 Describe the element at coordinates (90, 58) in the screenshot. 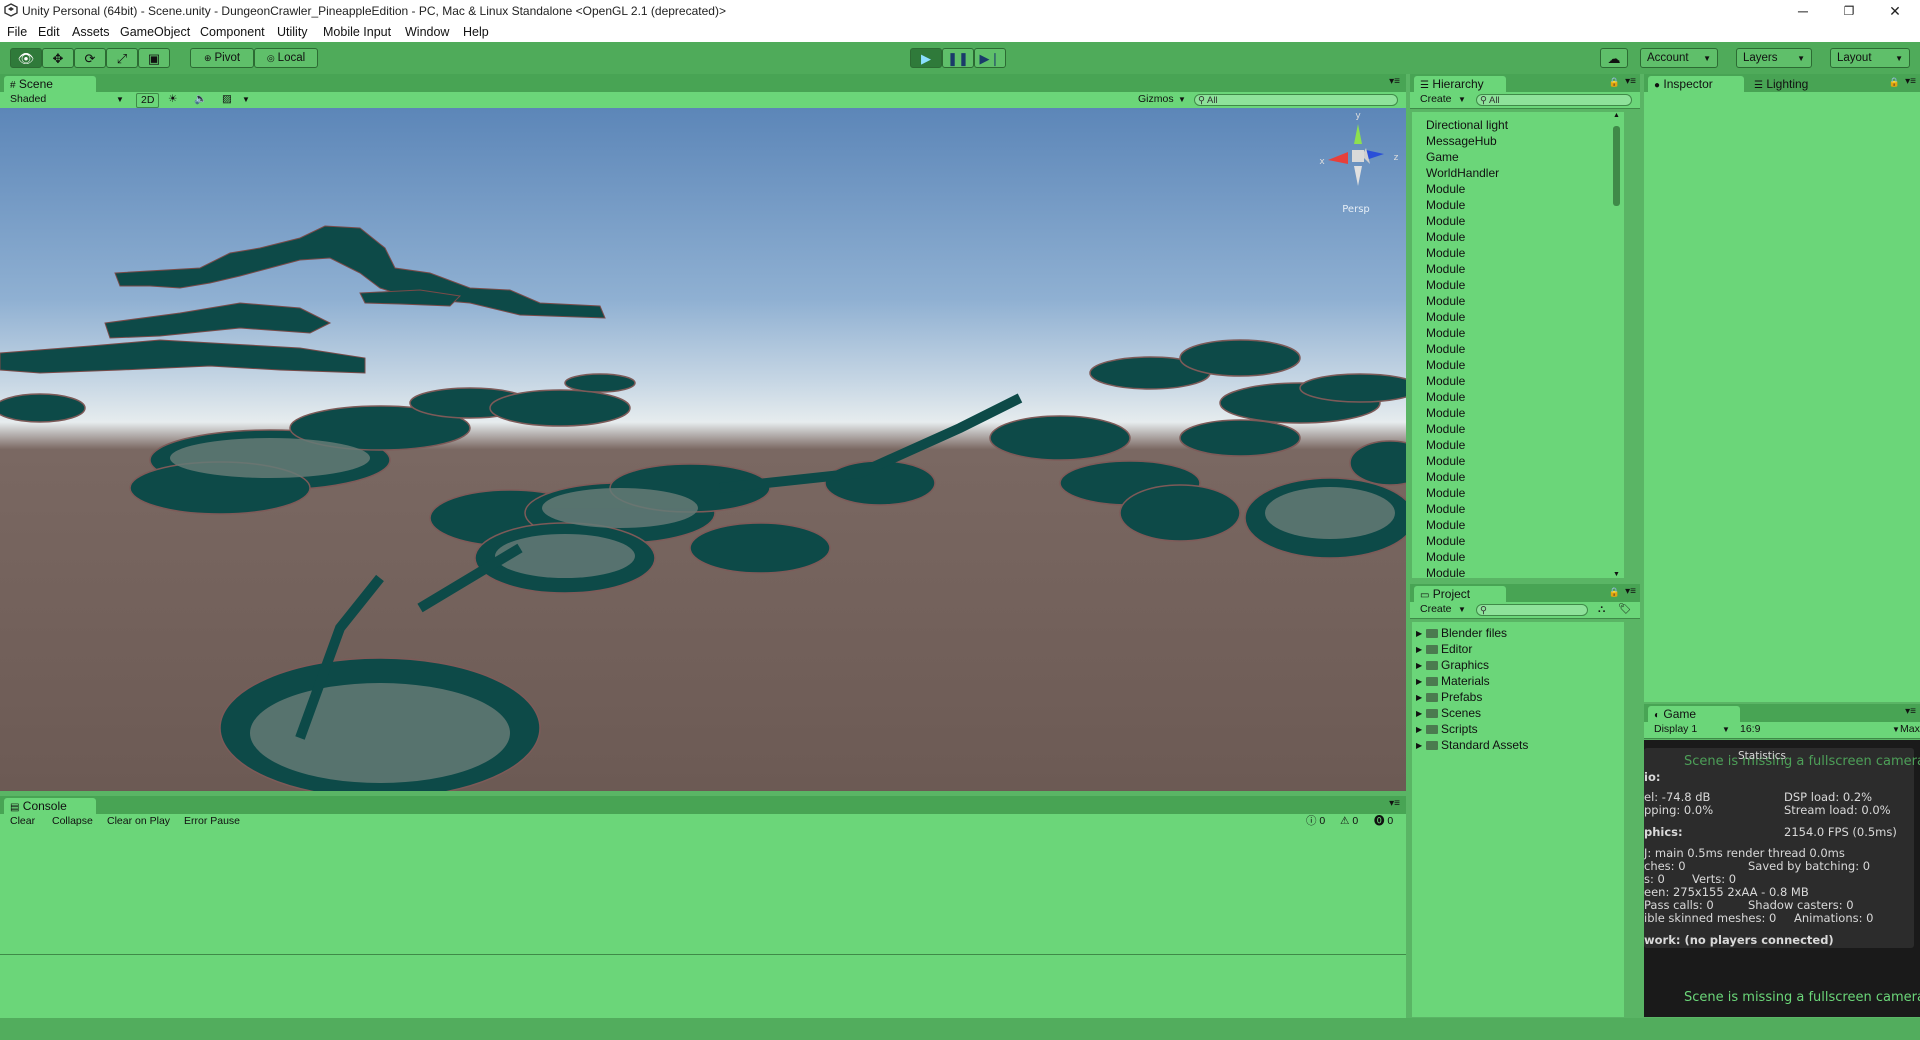

I see `rotate-tool-button: ⟳` at that location.